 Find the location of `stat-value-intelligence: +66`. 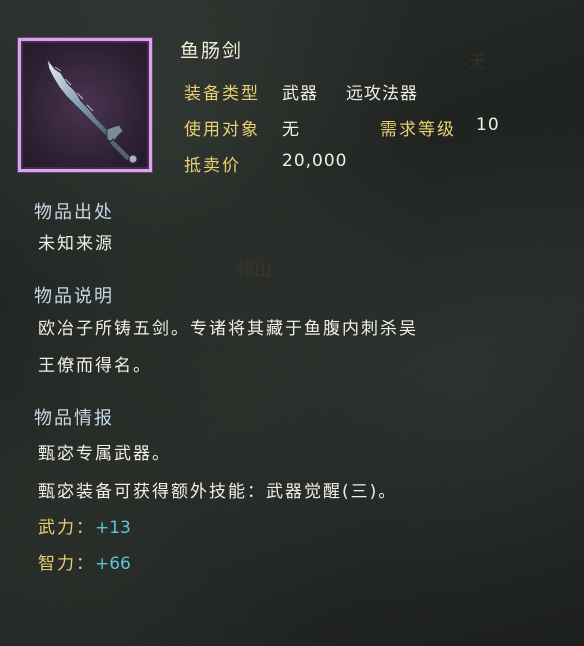

stat-value-intelligence: +66 is located at coordinates (113, 564).